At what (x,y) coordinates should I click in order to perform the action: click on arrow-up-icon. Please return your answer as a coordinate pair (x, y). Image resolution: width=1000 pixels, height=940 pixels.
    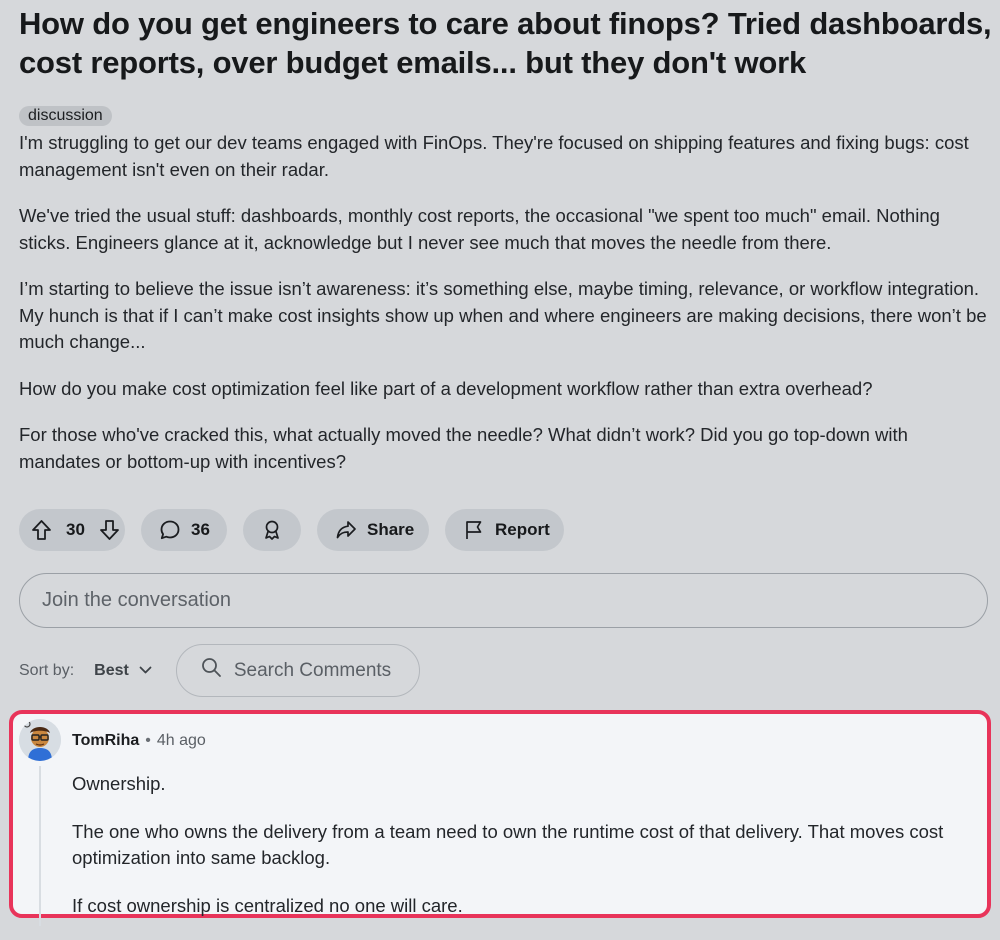
    Looking at the image, I should click on (41, 530).